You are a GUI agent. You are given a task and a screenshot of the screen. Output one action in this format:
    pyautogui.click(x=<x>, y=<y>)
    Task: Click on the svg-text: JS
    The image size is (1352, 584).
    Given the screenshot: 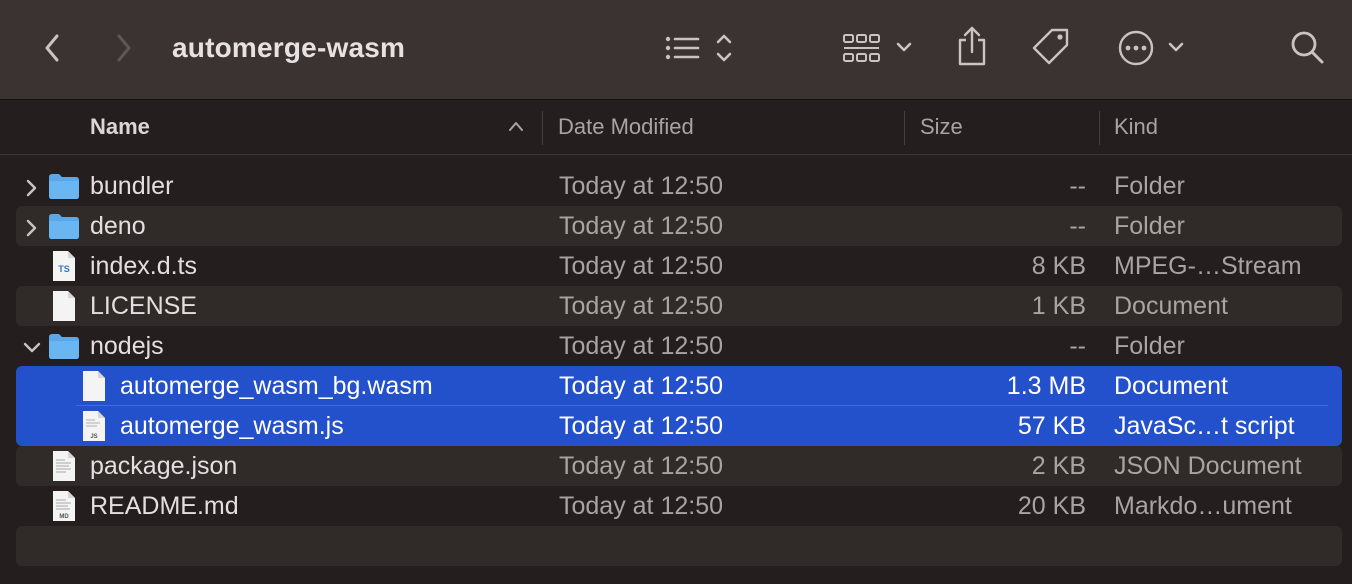 What is the action you would take?
    pyautogui.click(x=93, y=437)
    